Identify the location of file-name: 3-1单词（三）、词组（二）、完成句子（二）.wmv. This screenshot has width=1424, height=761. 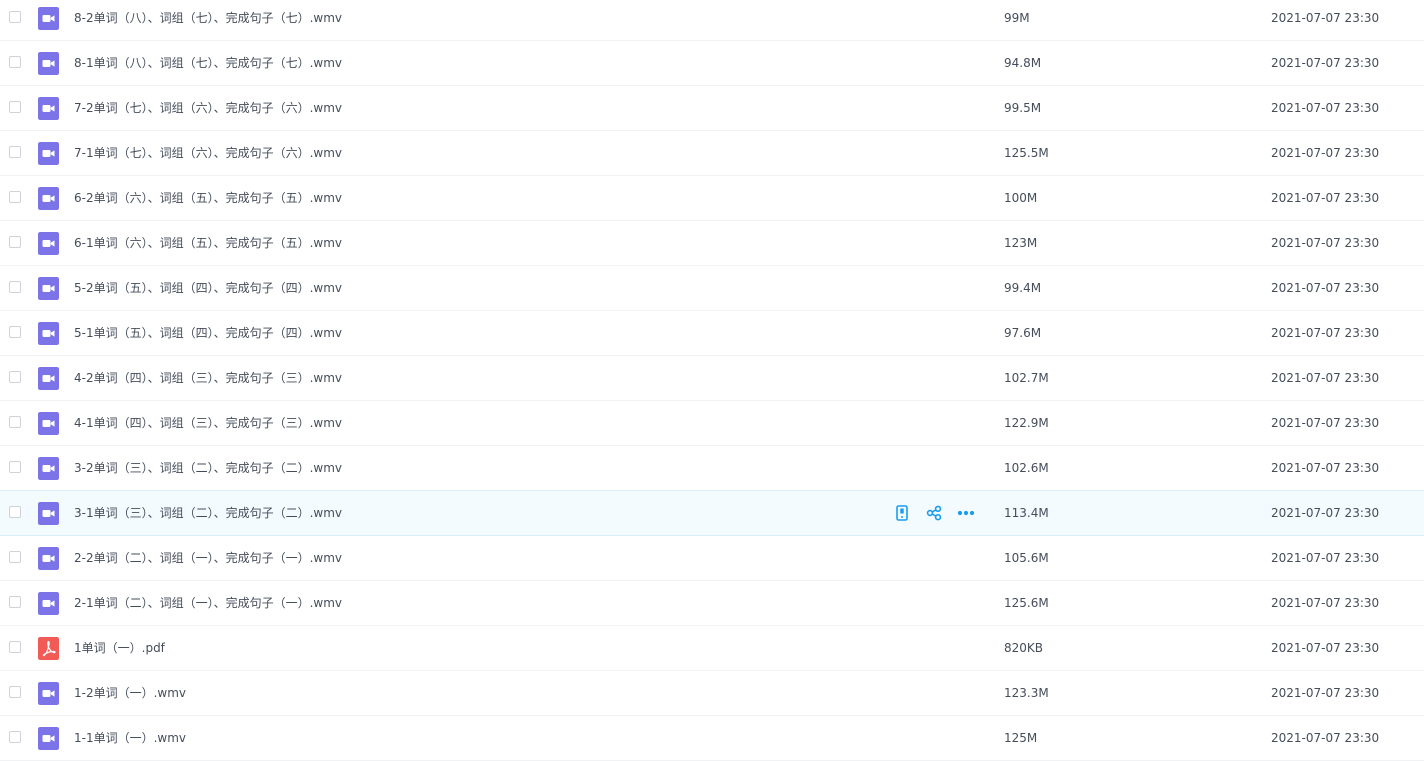
(208, 513).